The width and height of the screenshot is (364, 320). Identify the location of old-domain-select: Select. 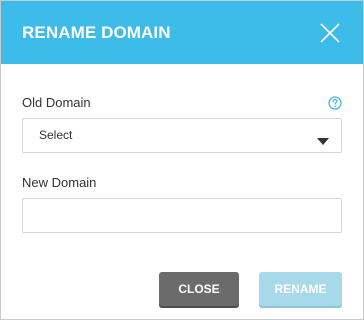
(182, 135).